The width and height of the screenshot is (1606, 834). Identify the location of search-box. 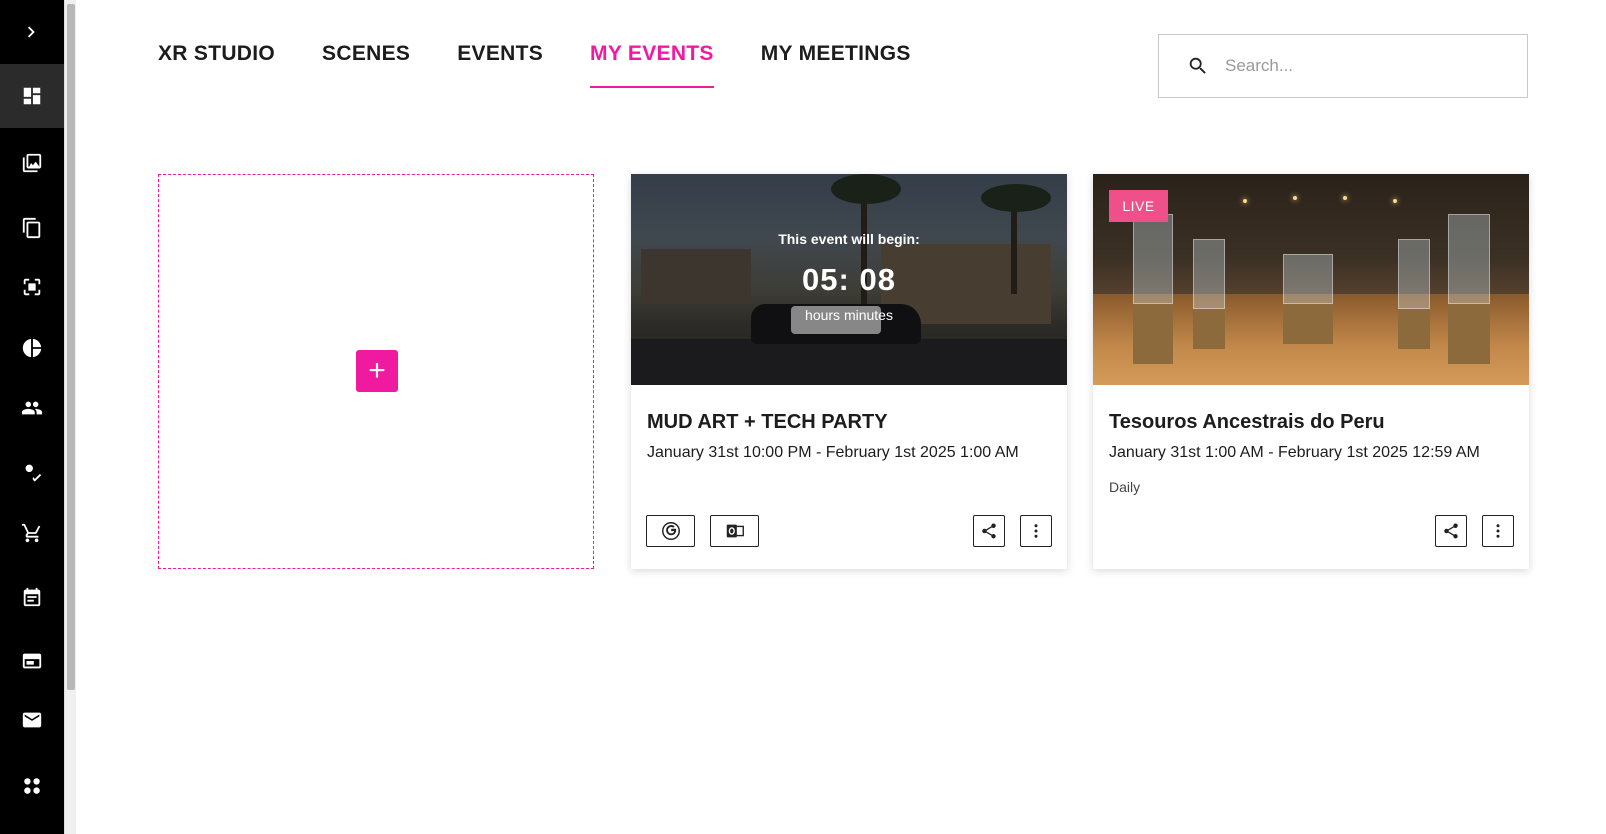
(1343, 66).